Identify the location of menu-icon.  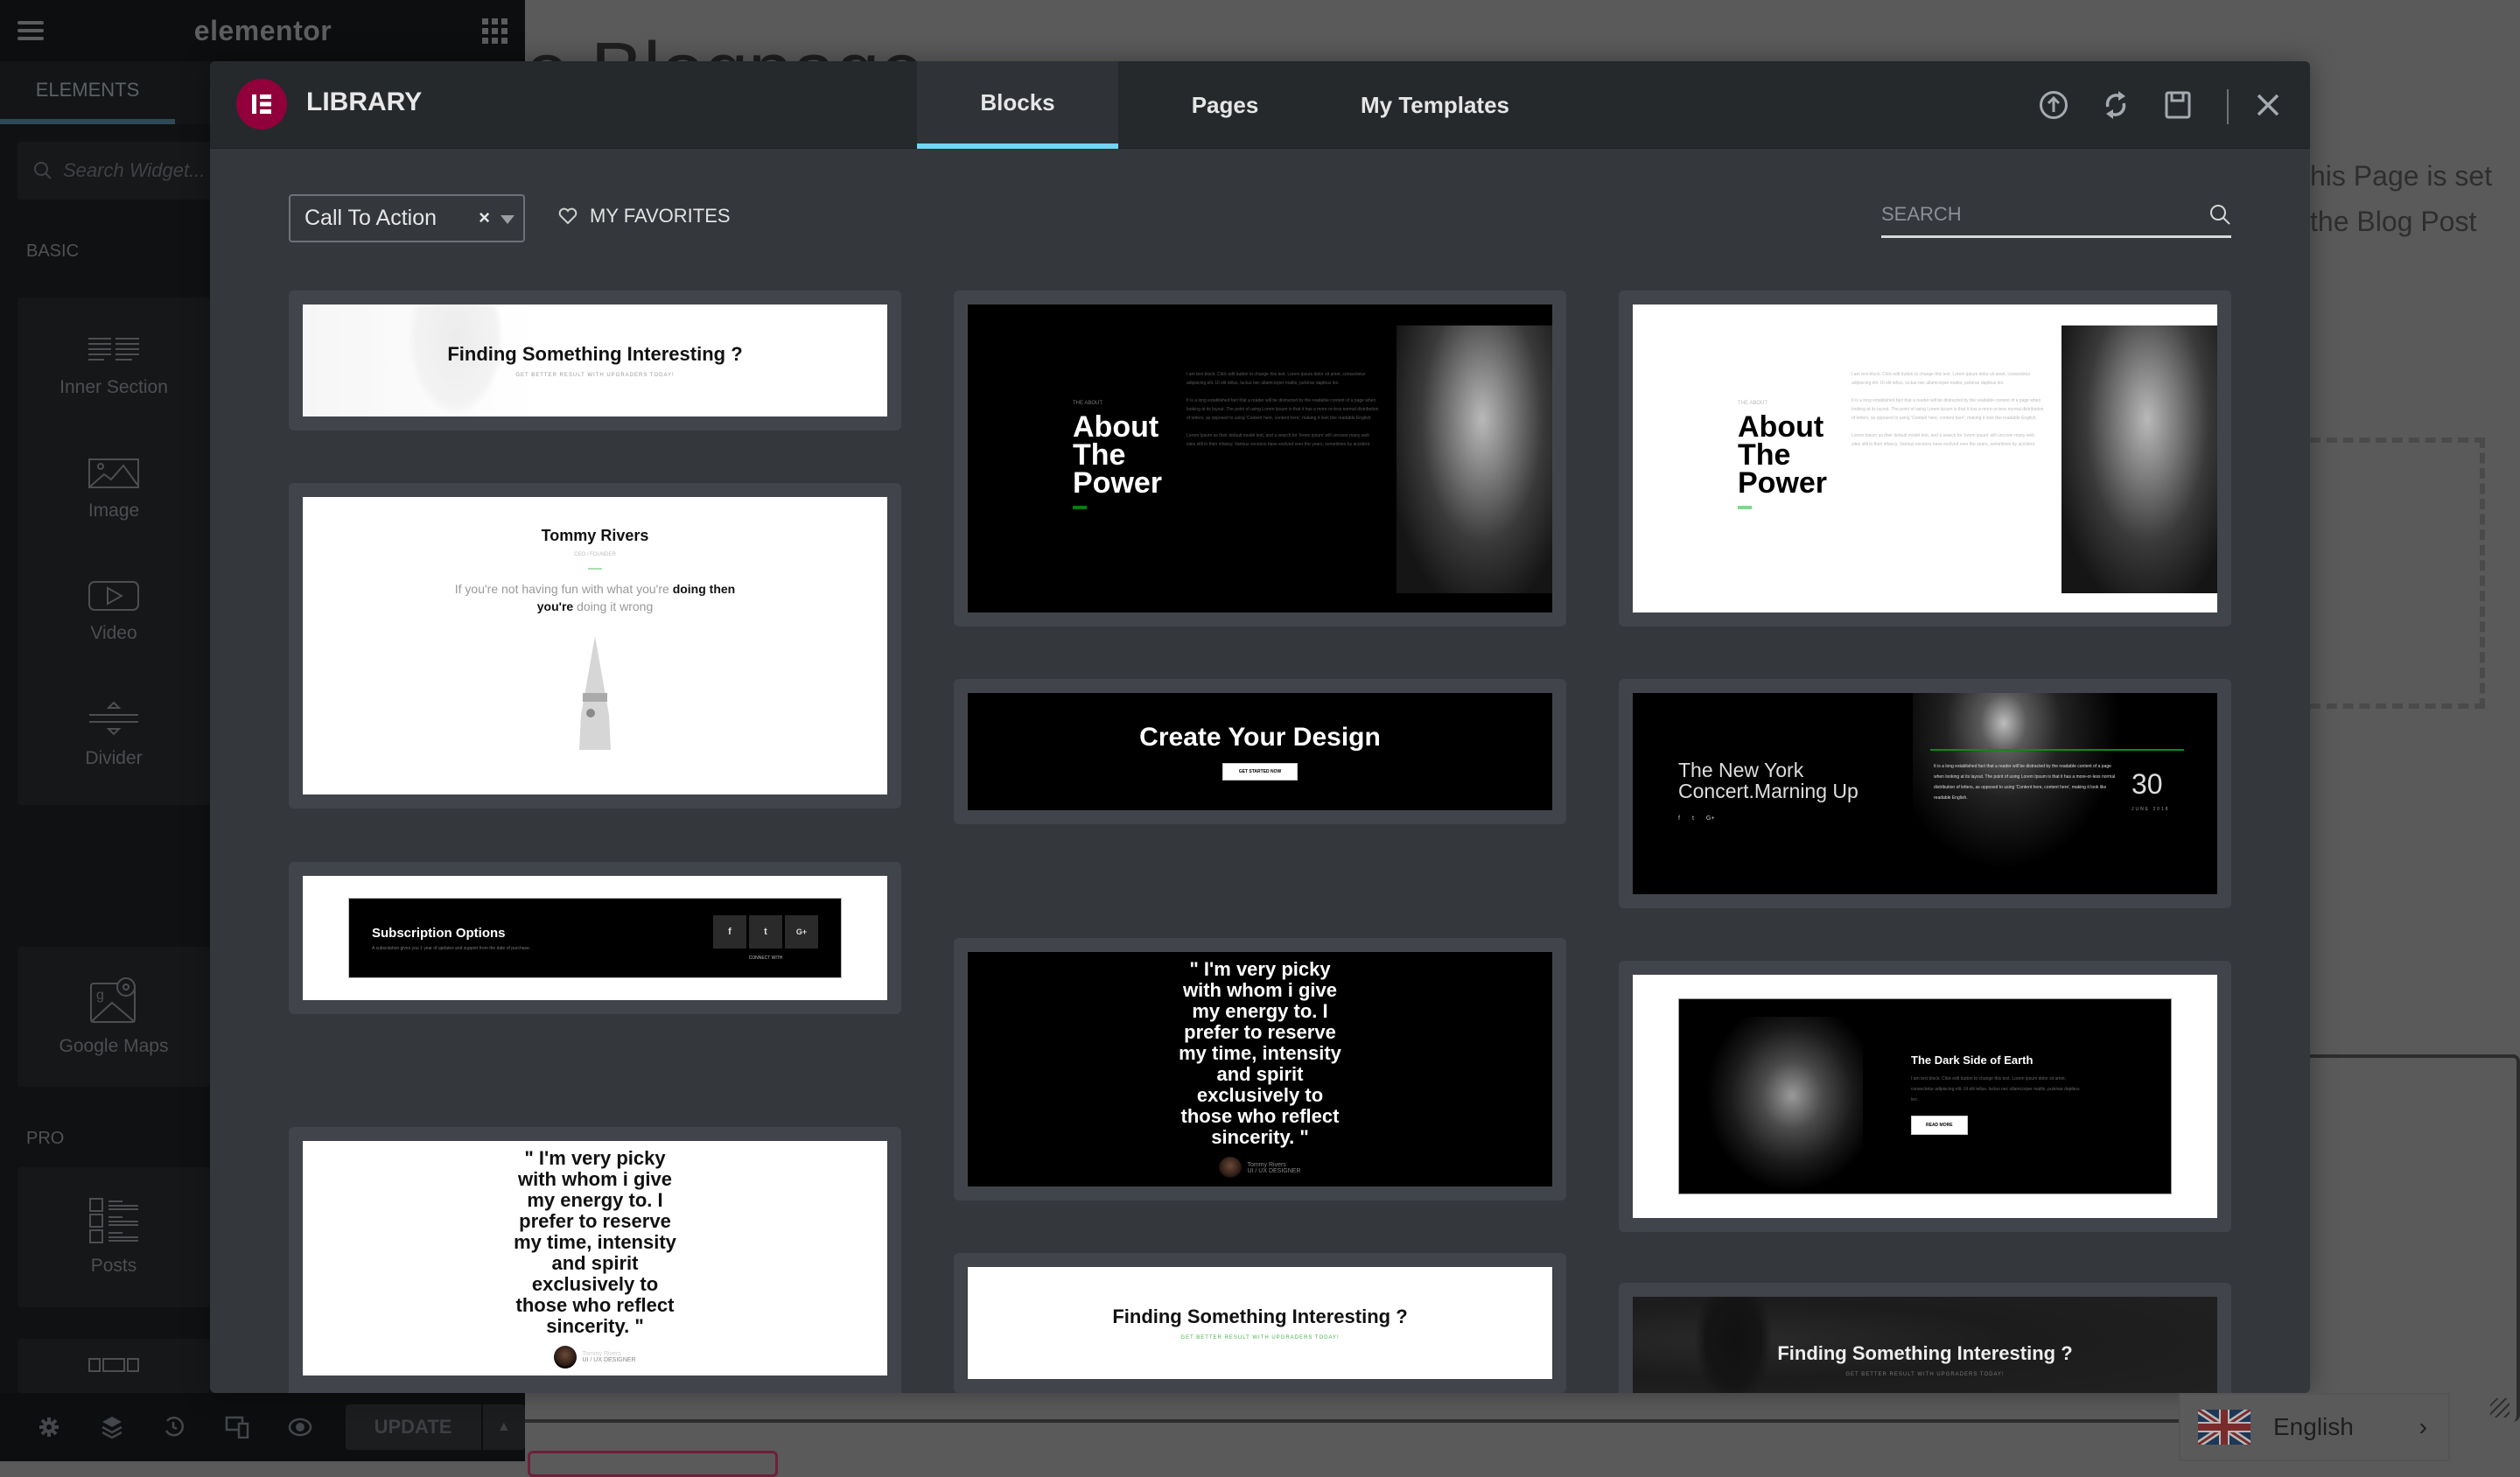
(31, 30).